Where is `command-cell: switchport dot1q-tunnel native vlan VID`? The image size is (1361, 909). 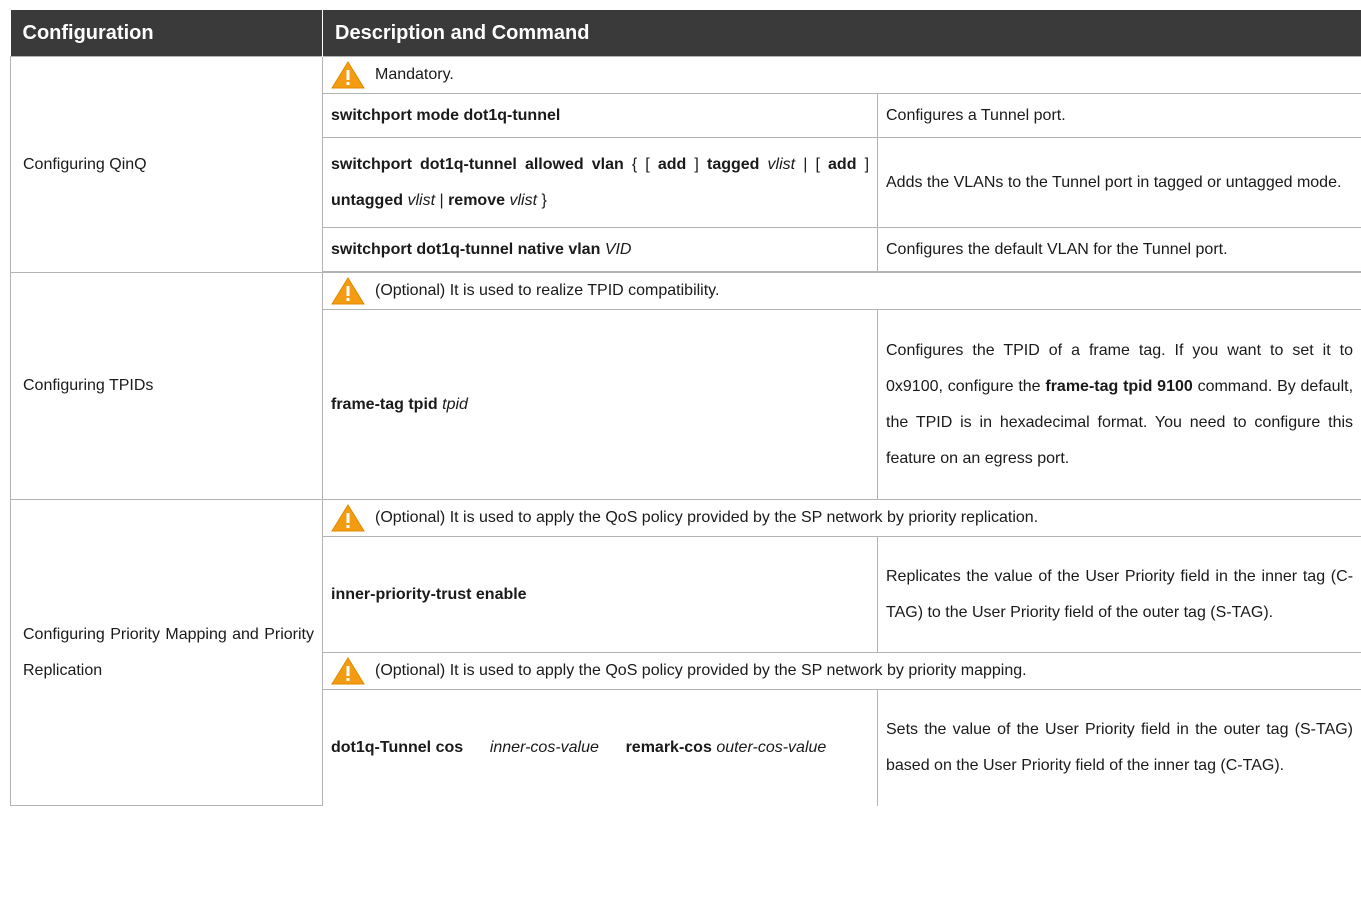 command-cell: switchport dot1q-tunnel native vlan VID is located at coordinates (600, 249).